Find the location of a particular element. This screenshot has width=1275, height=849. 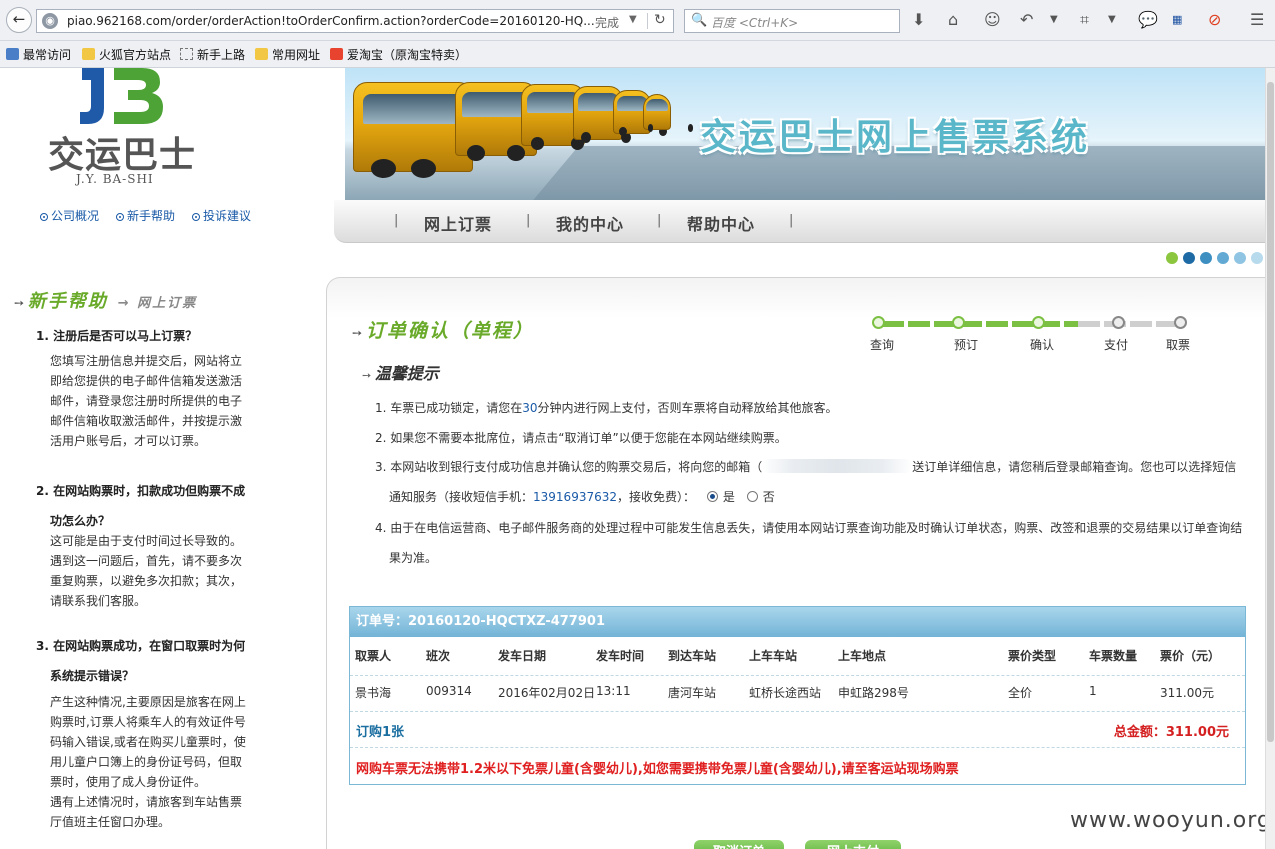

column-header: 到达车站 is located at coordinates (692, 656).